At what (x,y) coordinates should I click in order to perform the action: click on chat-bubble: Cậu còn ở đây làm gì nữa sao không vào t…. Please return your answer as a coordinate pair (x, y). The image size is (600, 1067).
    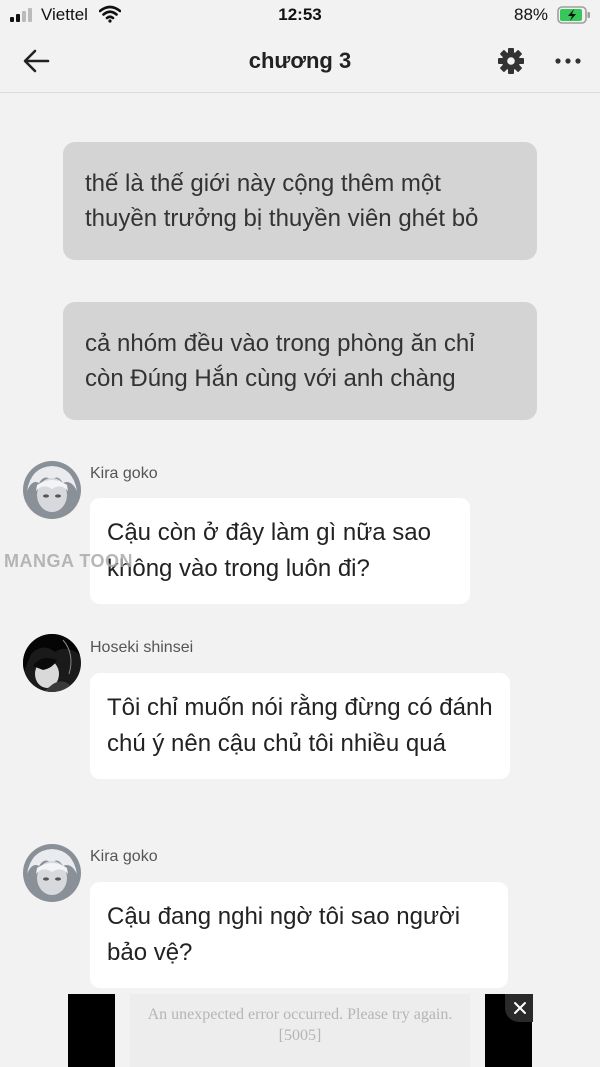
    Looking at the image, I should click on (280, 551).